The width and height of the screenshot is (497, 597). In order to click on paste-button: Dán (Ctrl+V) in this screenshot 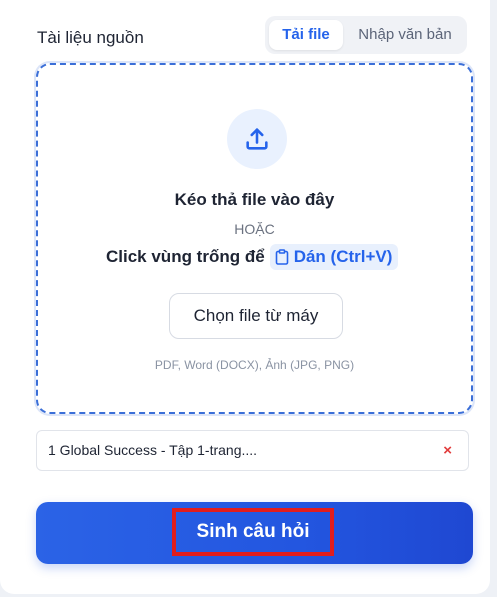, I will do `click(334, 257)`.